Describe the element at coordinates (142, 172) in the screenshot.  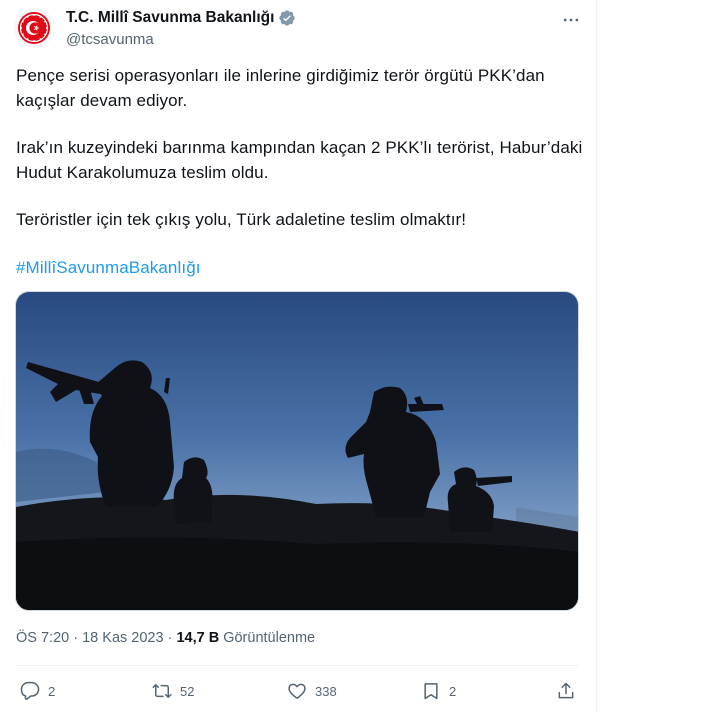
I see `tweet-text-line: Hudut Karakolumuza teslim oldu.` at that location.